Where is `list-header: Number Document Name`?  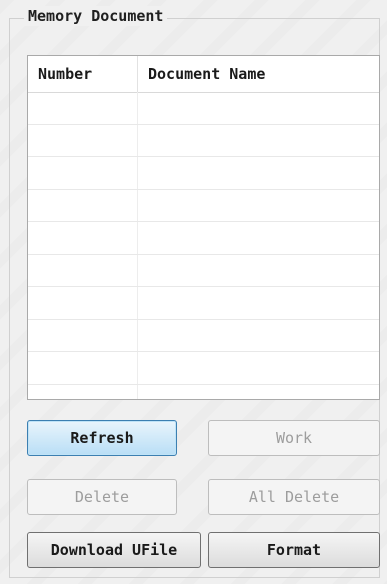 list-header: Number Document Name is located at coordinates (203, 74).